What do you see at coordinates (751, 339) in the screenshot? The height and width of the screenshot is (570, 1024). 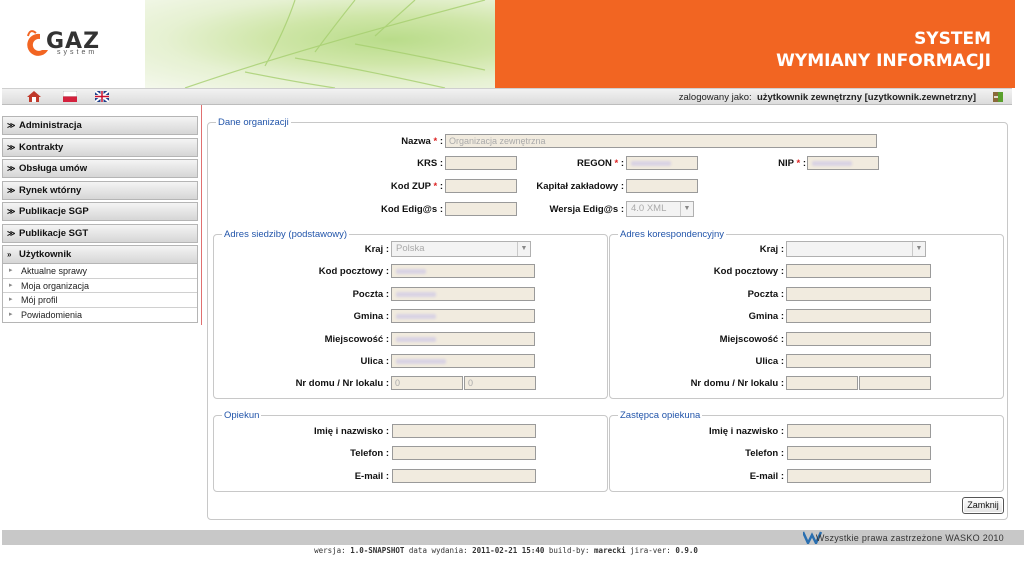 I see `corr-miejscowosc-label: Miejscowość :` at bounding box center [751, 339].